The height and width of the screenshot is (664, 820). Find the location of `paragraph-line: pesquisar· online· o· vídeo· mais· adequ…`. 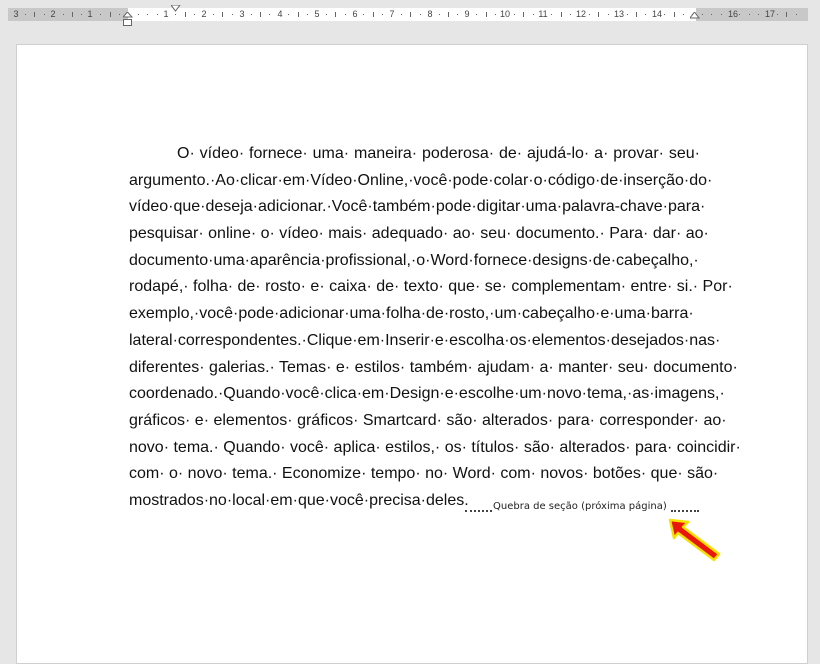

paragraph-line: pesquisar· online· o· vídeo· mais· adequ… is located at coordinates (419, 234).